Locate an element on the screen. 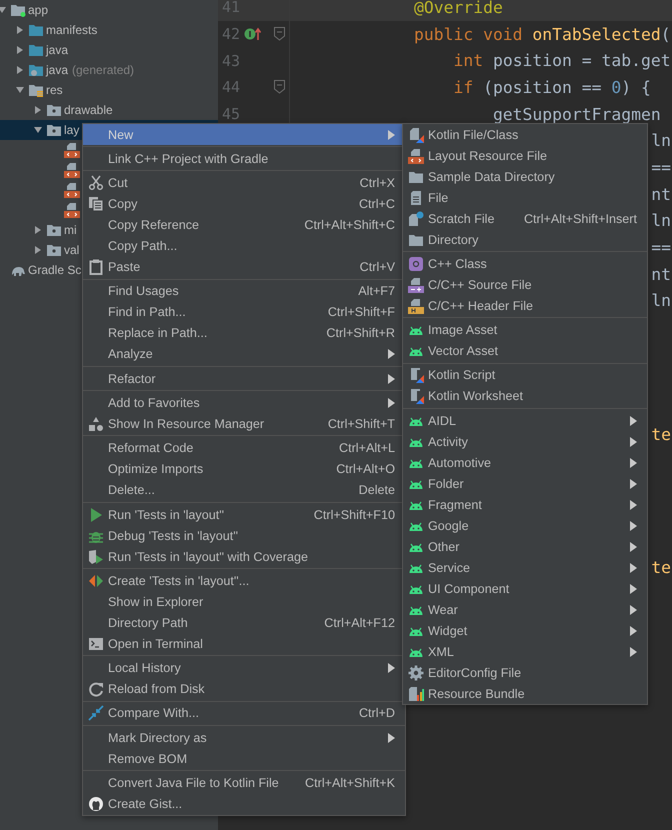 The width and height of the screenshot is (672, 830). code-line: @Override is located at coordinates (458, 8).